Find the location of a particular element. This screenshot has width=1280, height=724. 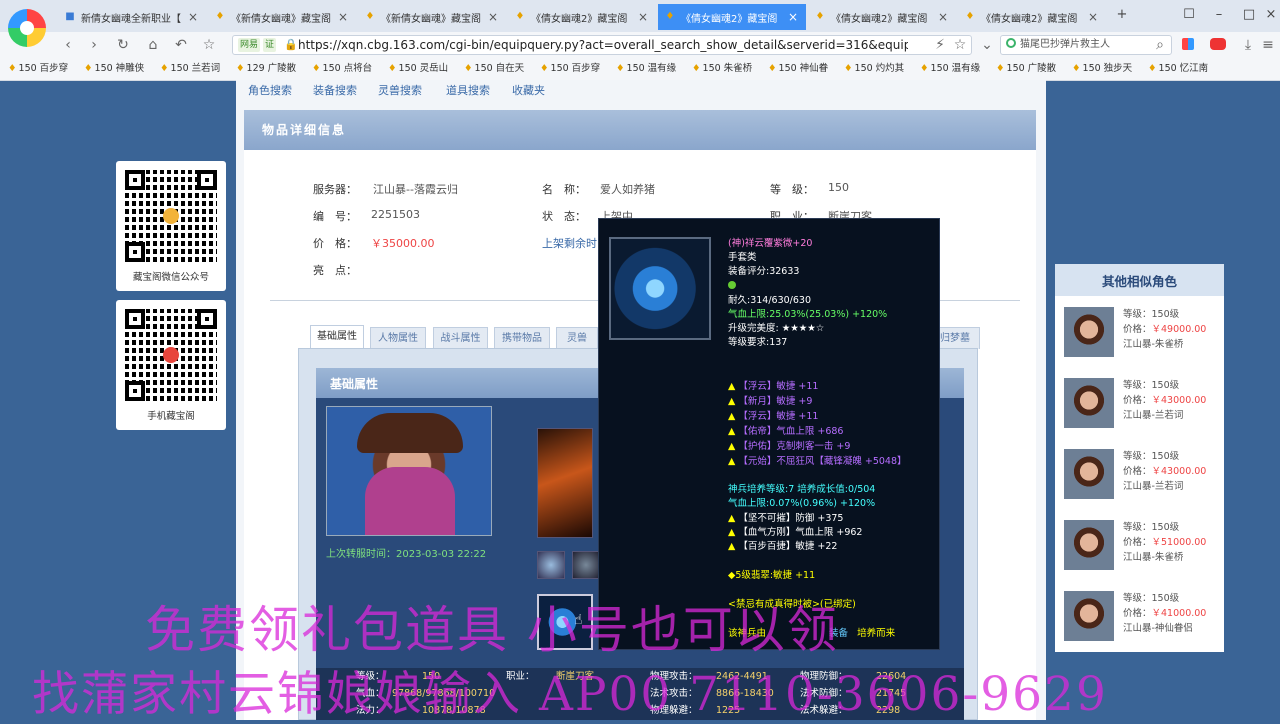

item-attr: ▲ 【护佑】克制刺客一击 +9 is located at coordinates (789, 446).